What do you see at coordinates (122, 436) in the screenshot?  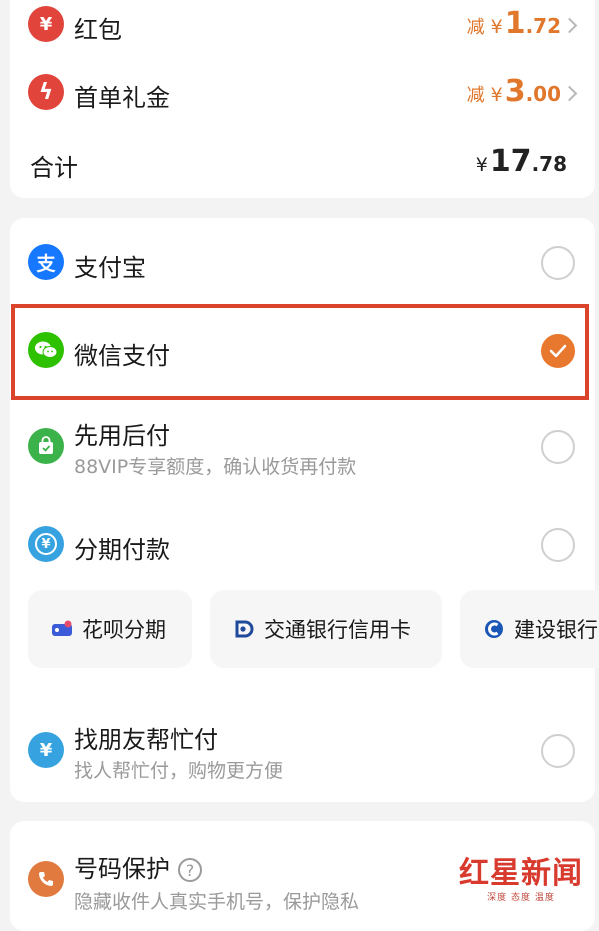 I see `pay-later-label: 先用后付` at bounding box center [122, 436].